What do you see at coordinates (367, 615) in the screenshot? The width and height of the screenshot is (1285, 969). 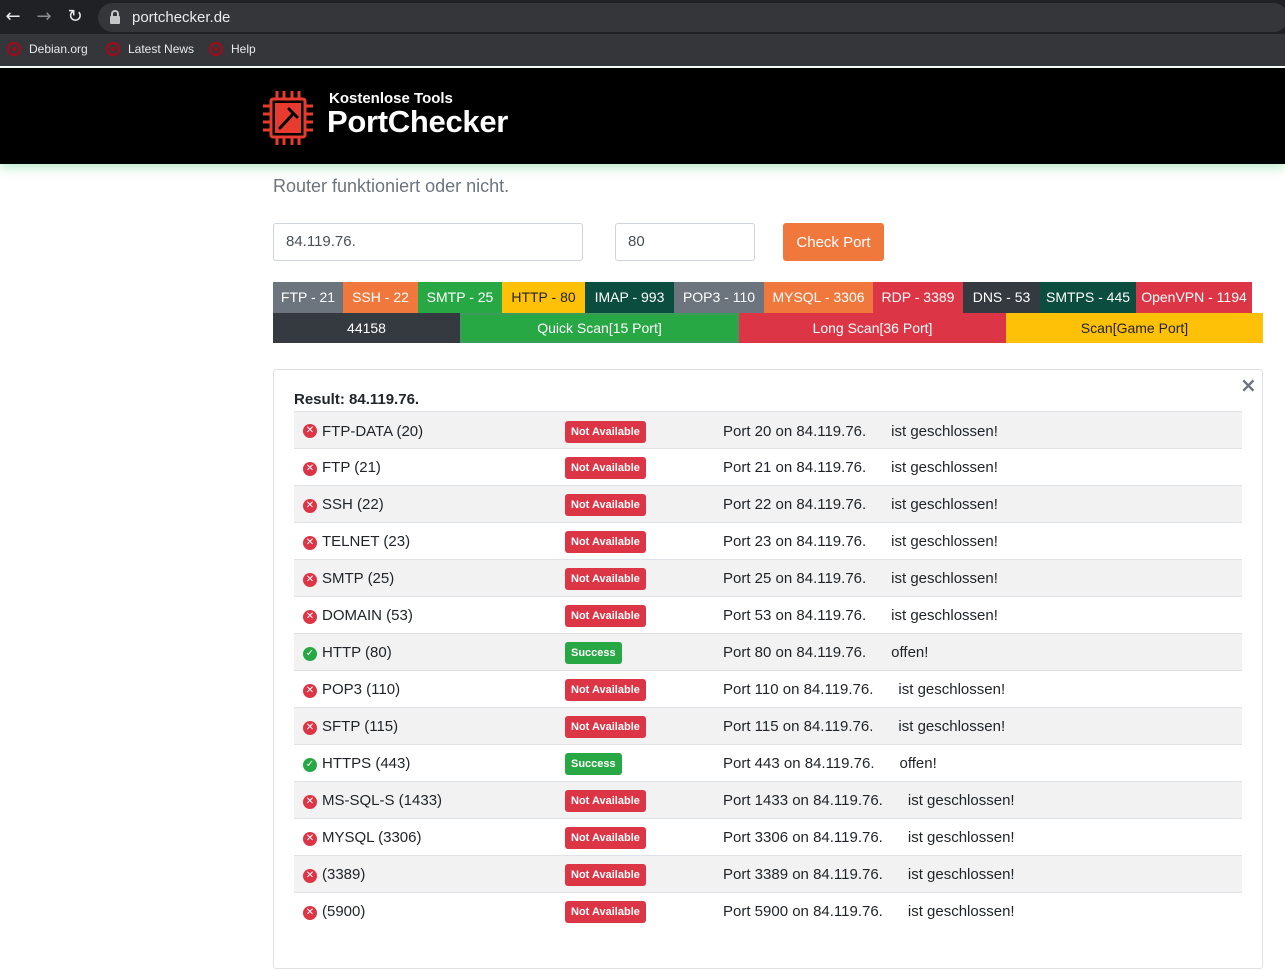 I see `service-name: DOMAIN (53)` at bounding box center [367, 615].